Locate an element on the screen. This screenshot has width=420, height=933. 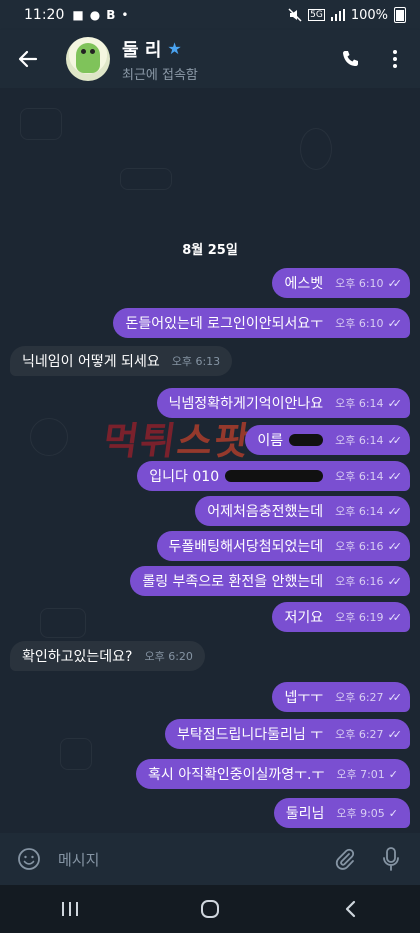
message-text: 돈들어있는데 로그인이안되서요ㅜ is located at coordinates (224, 324).